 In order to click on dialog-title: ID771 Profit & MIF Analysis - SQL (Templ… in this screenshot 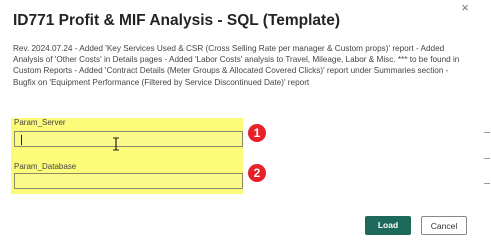, I will do `click(176, 20)`.